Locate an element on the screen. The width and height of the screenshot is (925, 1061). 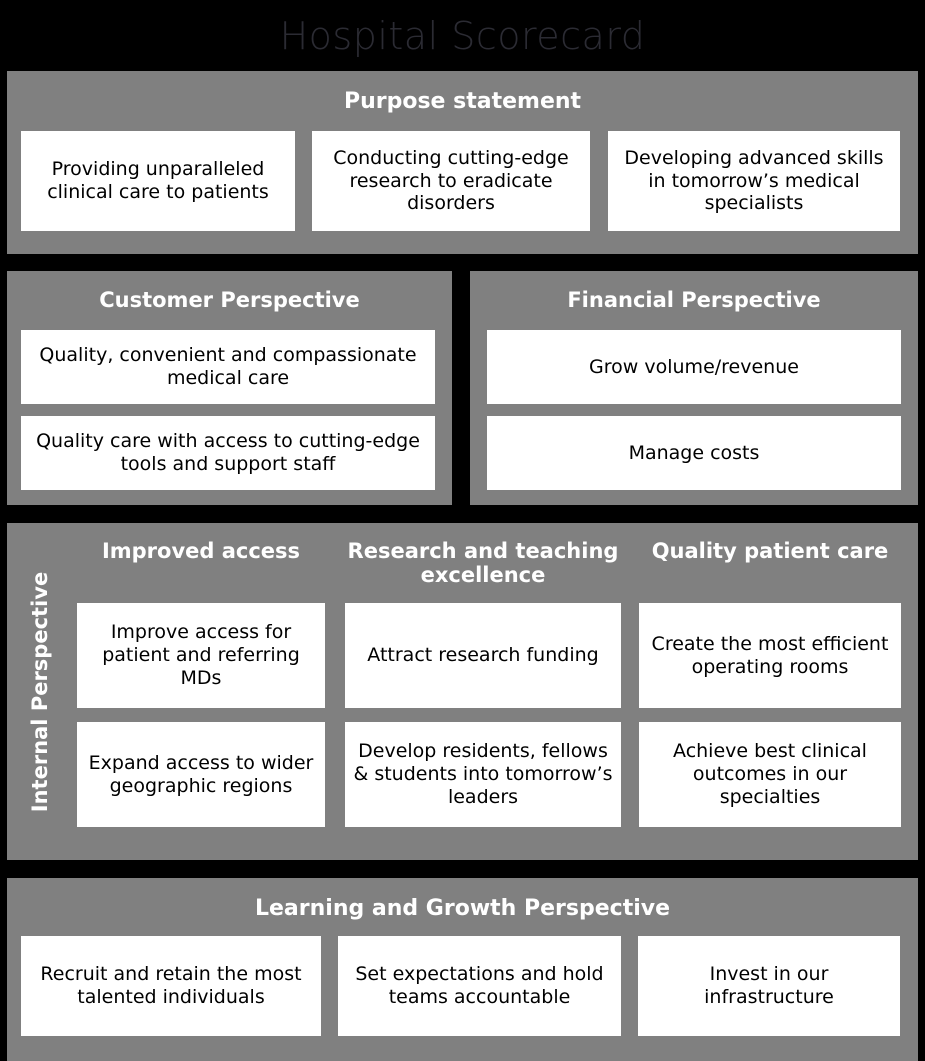
title-bar: Hospital Scorecard is located at coordinates (462, 35).